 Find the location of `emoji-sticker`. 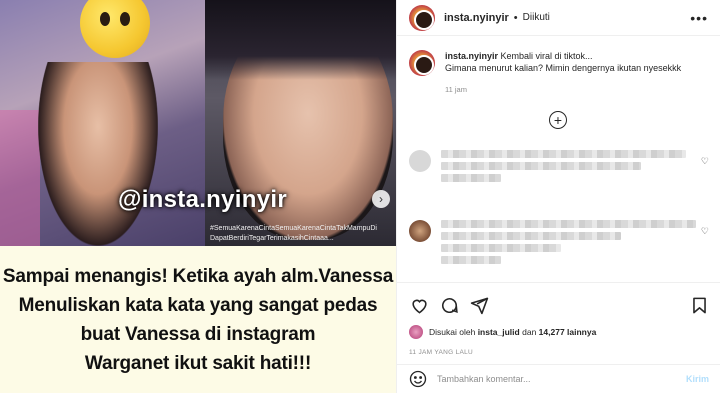

emoji-sticker is located at coordinates (115, 29).